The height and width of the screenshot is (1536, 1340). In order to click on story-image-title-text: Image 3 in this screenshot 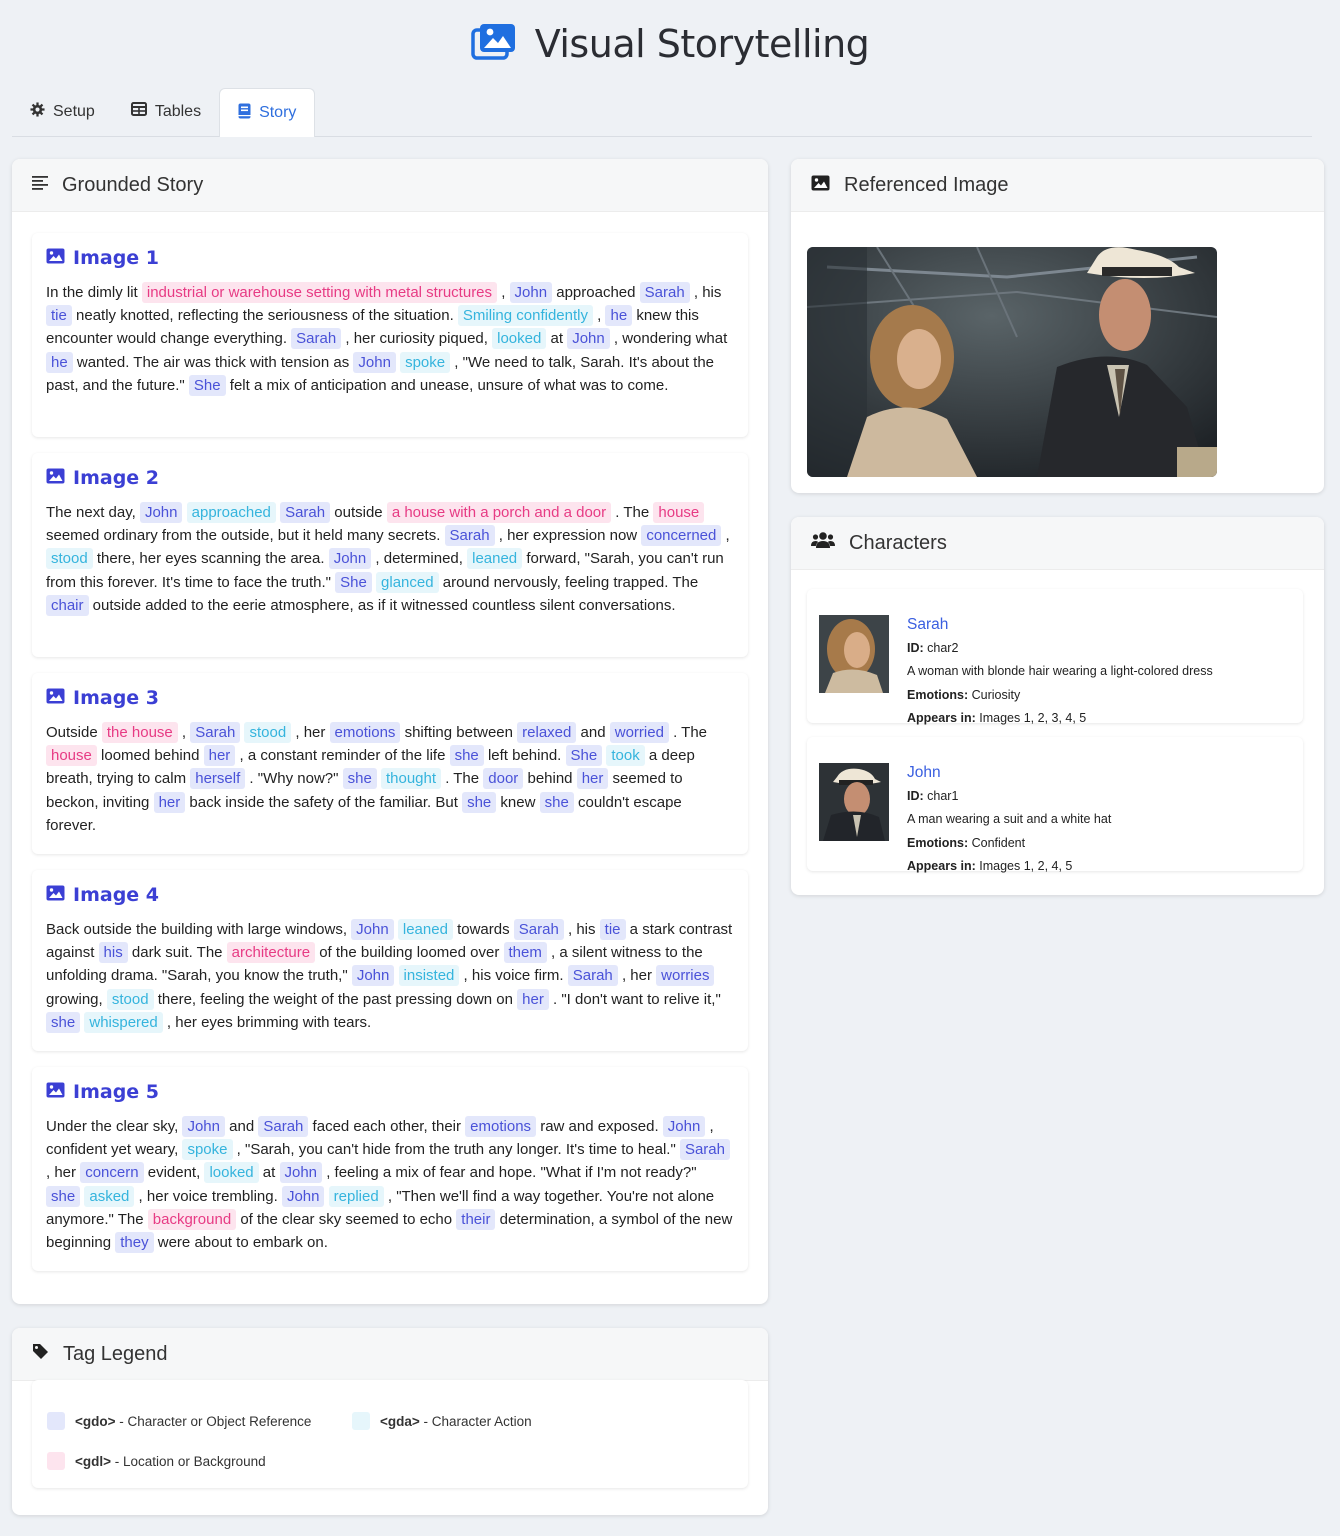, I will do `click(116, 698)`.